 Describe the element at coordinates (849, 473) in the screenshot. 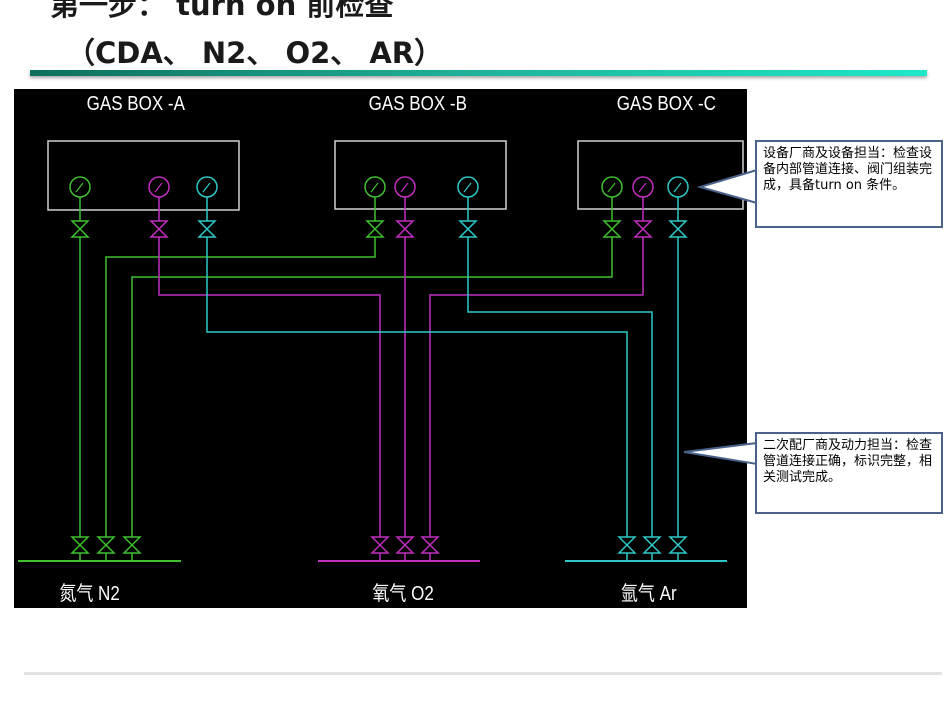

I see `callout-secondary-vendor: 二次配厂商及动力担当：检查管道连接正确，标识完整，相关测试完成。` at that location.